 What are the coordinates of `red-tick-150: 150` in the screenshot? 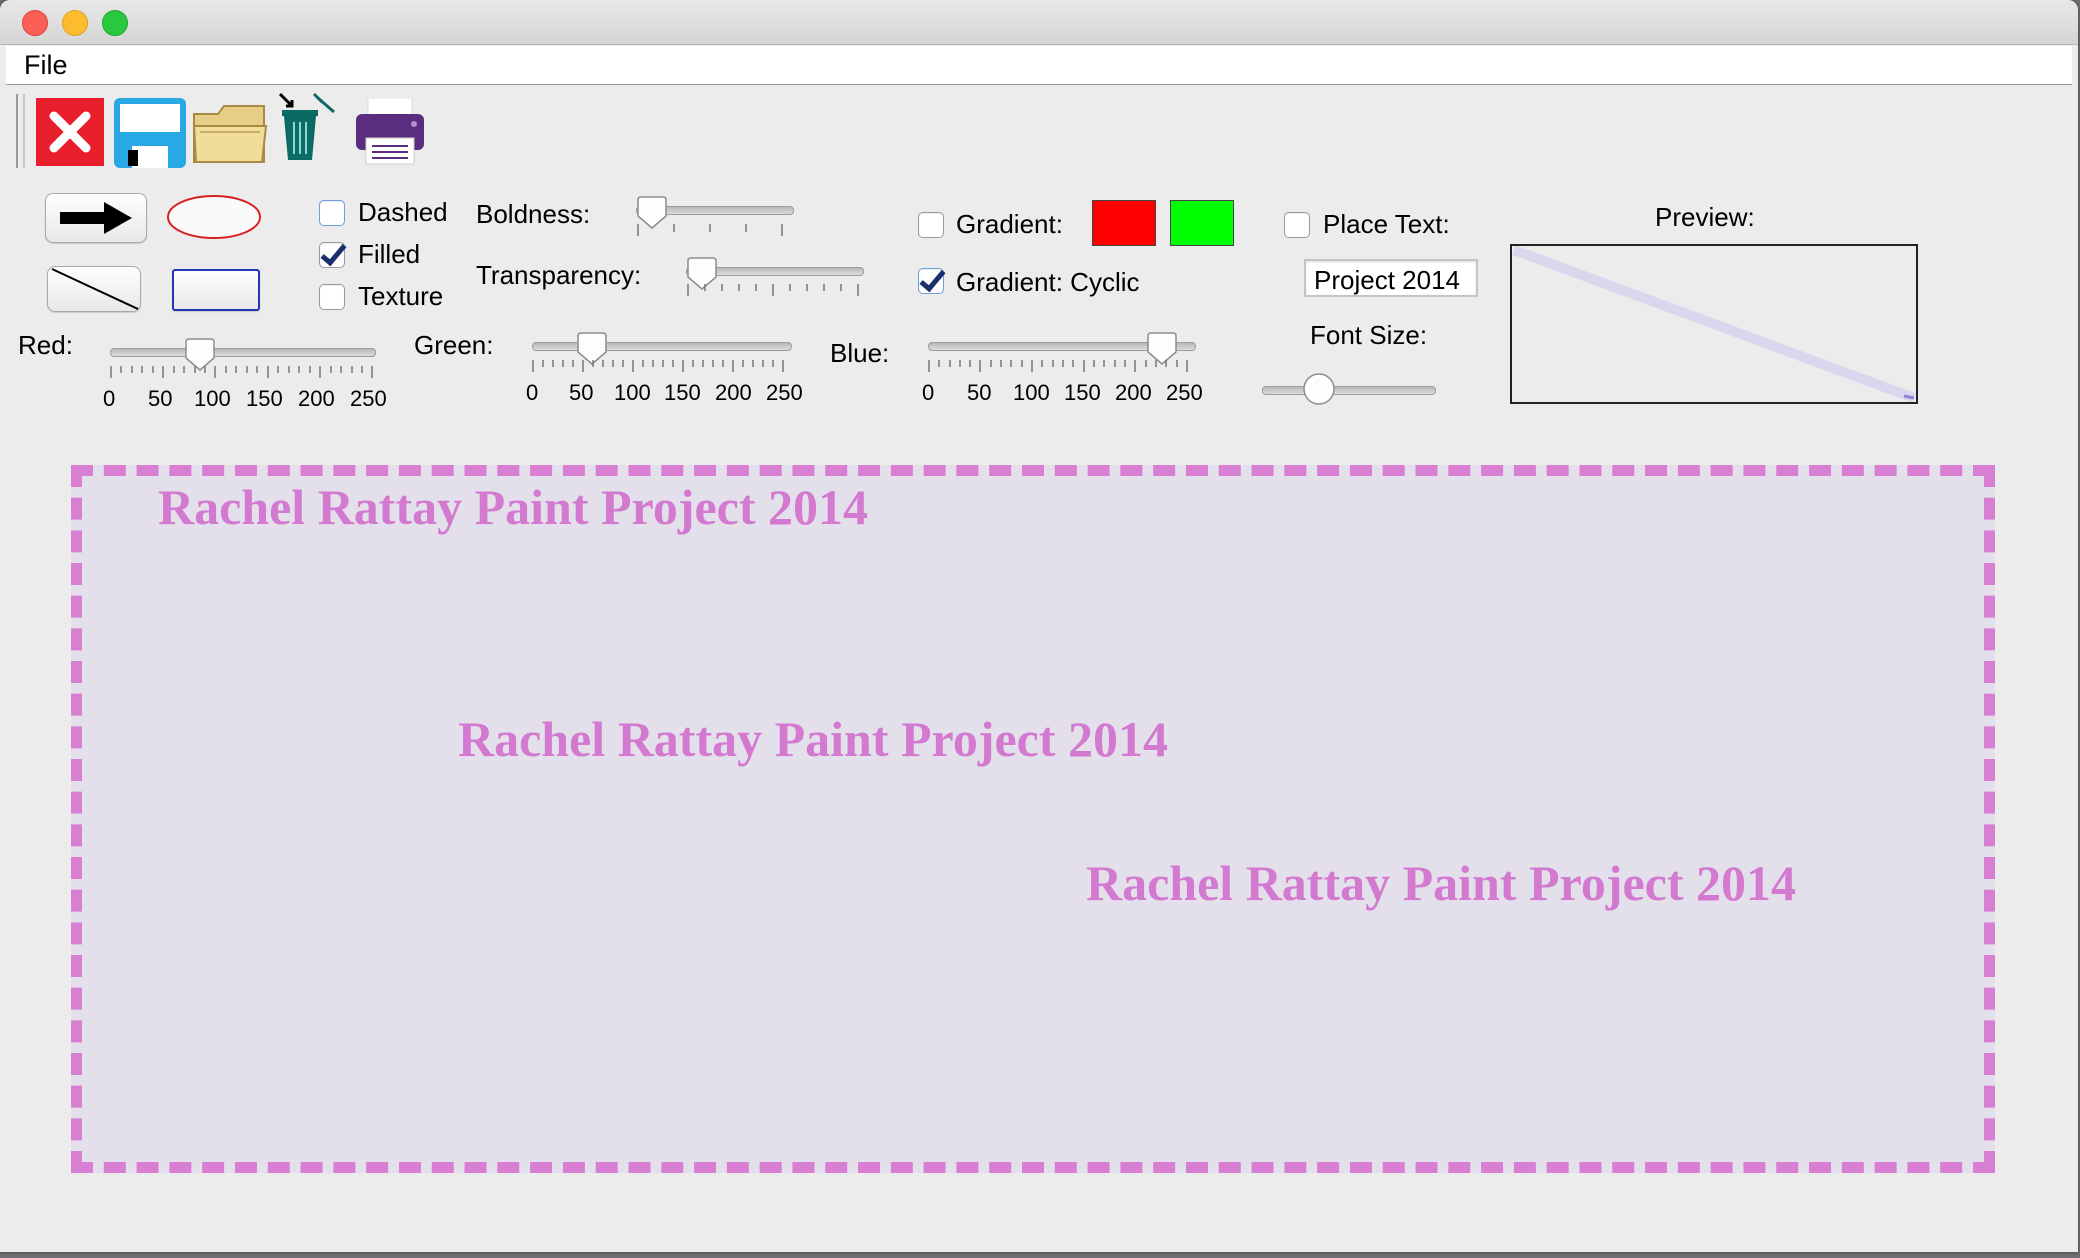 It's located at (264, 398).